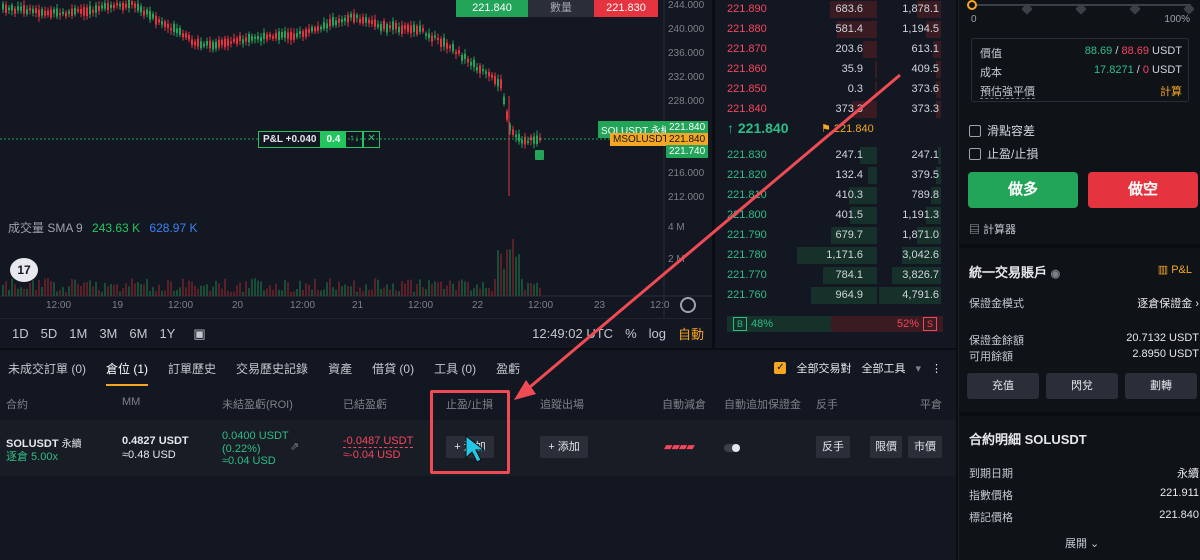 The image size is (1200, 560). Describe the element at coordinates (925, 447) in the screenshot. I see `market-close-button: 市價` at that location.